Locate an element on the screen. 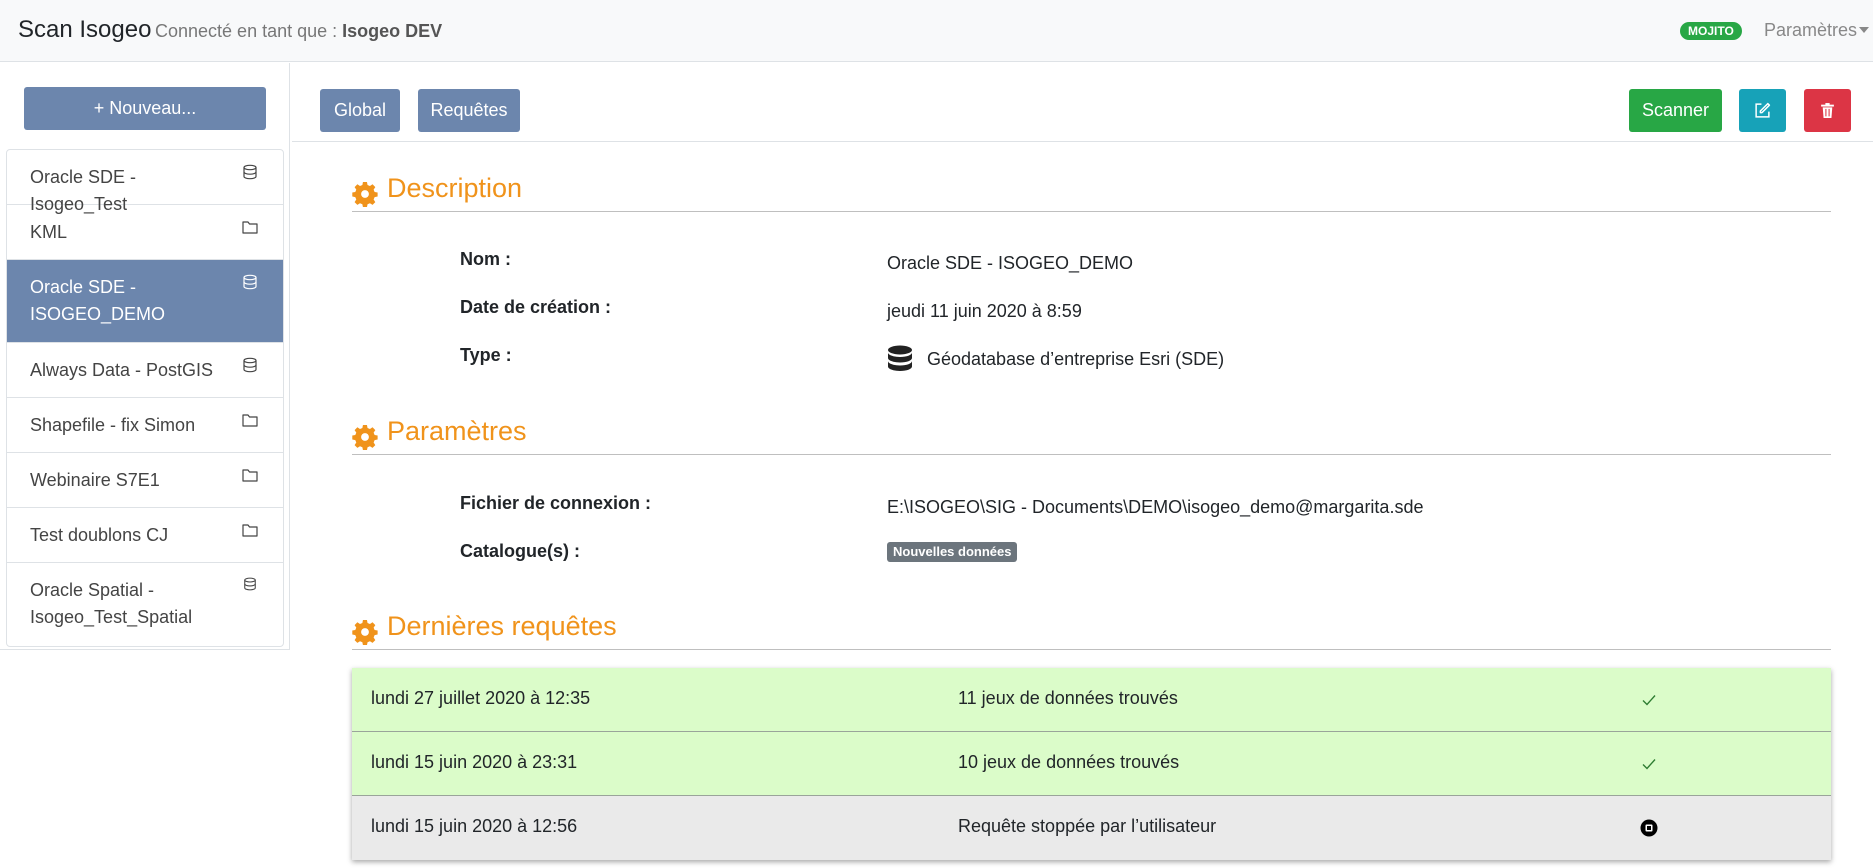  list-item: Test doublons CJ is located at coordinates (145, 535).